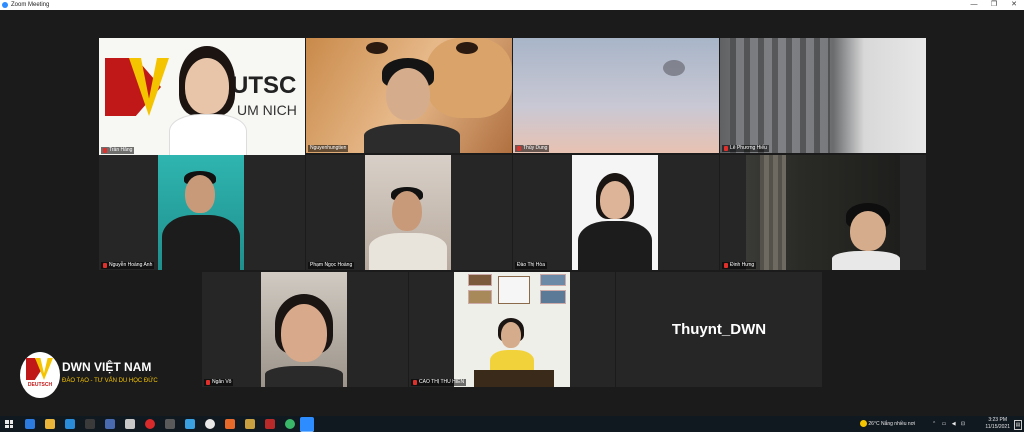 Image resolution: width=1024 pixels, height=432 pixels. I want to click on windows-start-icon, so click(9, 424).